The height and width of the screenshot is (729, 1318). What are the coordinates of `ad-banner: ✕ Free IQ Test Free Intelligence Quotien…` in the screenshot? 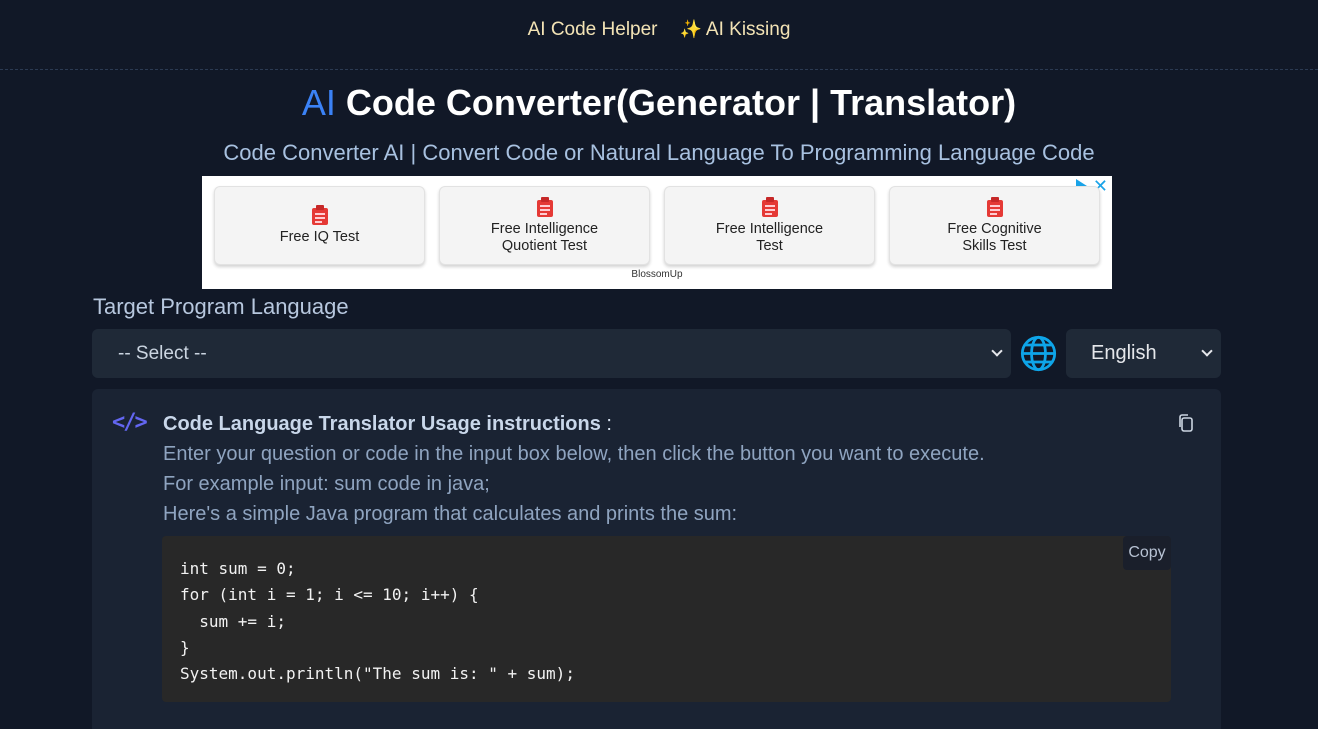 It's located at (657, 232).